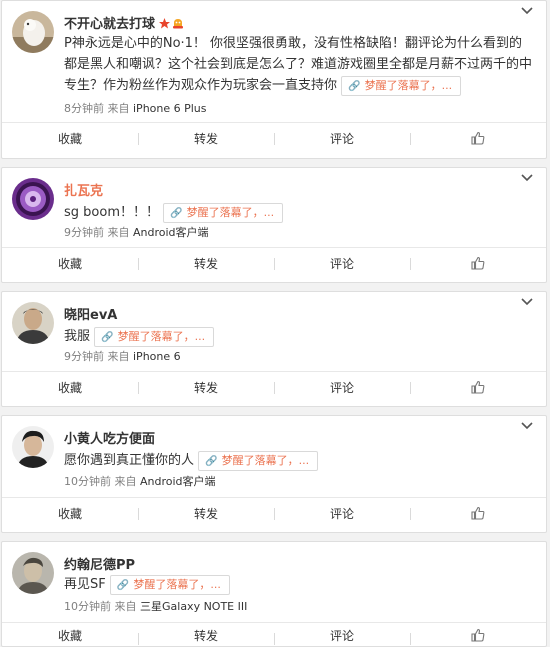 This screenshot has height=647, width=550. What do you see at coordinates (84, 108) in the screenshot?
I see `timestamp: 8分钟前` at bounding box center [84, 108].